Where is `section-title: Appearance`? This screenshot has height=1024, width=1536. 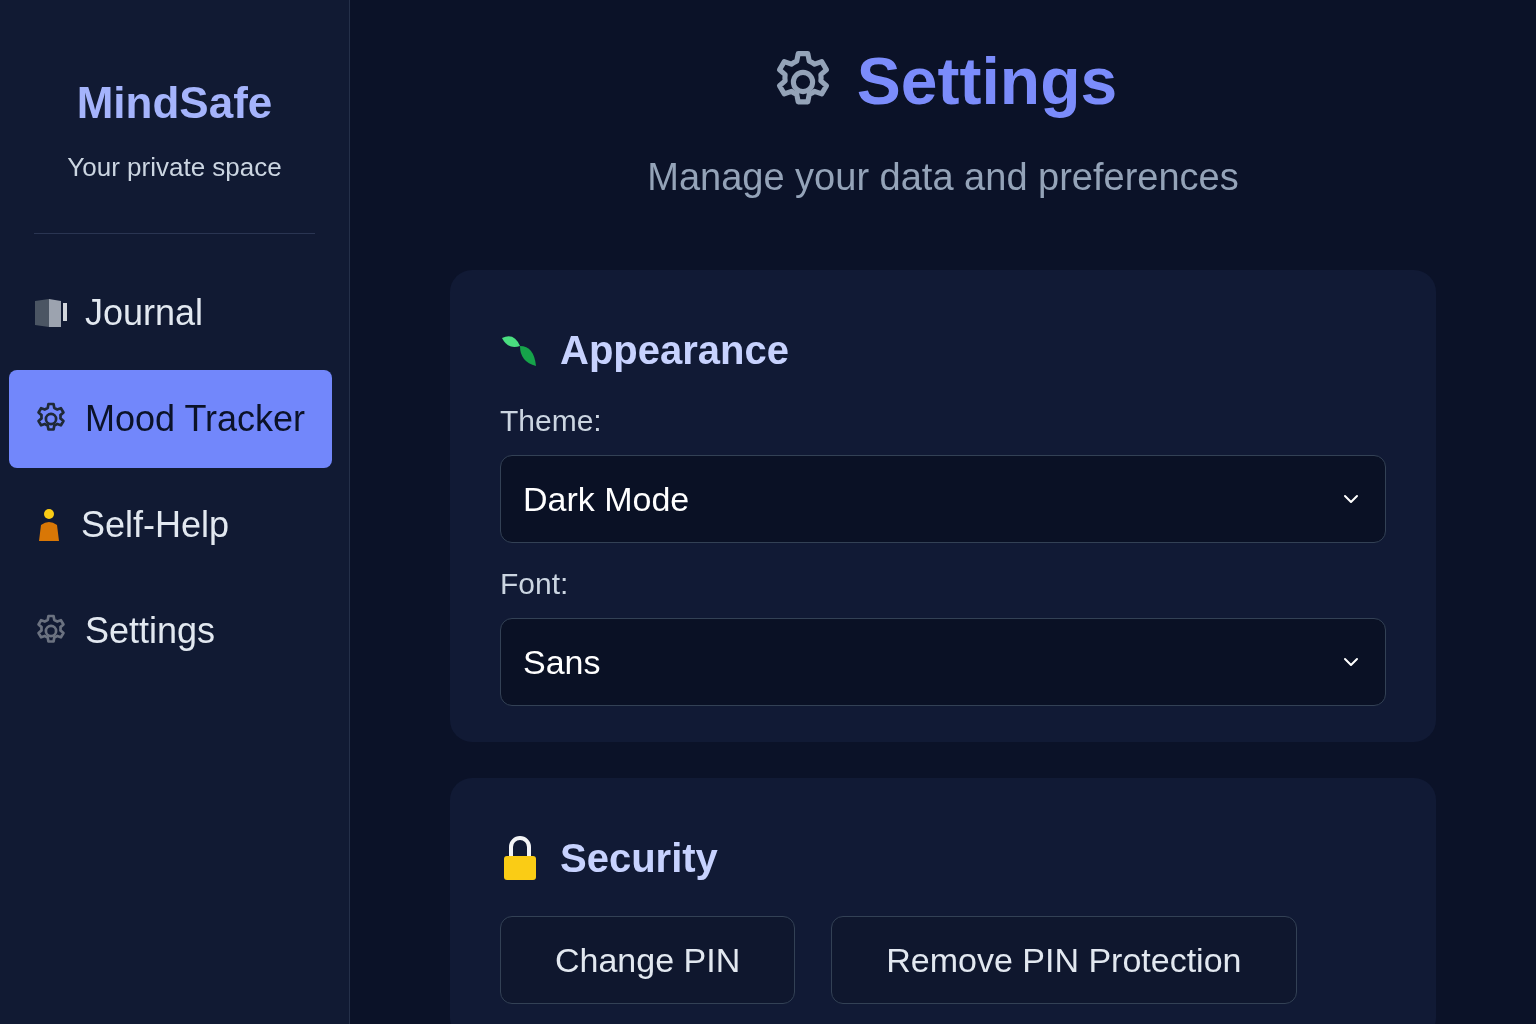
section-title: Appearance is located at coordinates (674, 350).